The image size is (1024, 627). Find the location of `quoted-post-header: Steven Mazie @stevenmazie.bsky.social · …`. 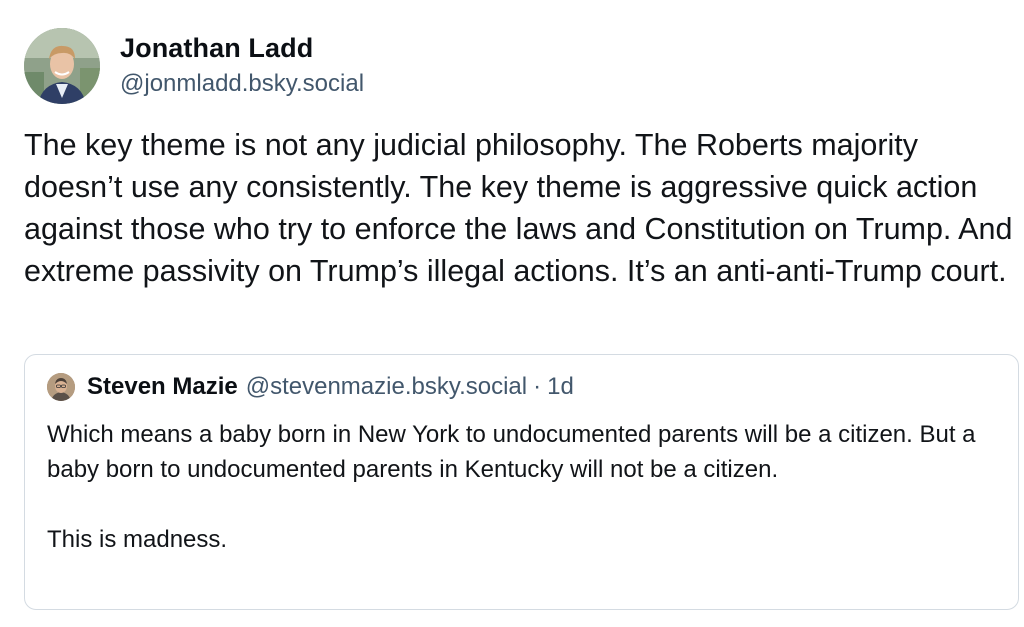

quoted-post-header: Steven Mazie @stevenmazie.bsky.social · … is located at coordinates (310, 387).